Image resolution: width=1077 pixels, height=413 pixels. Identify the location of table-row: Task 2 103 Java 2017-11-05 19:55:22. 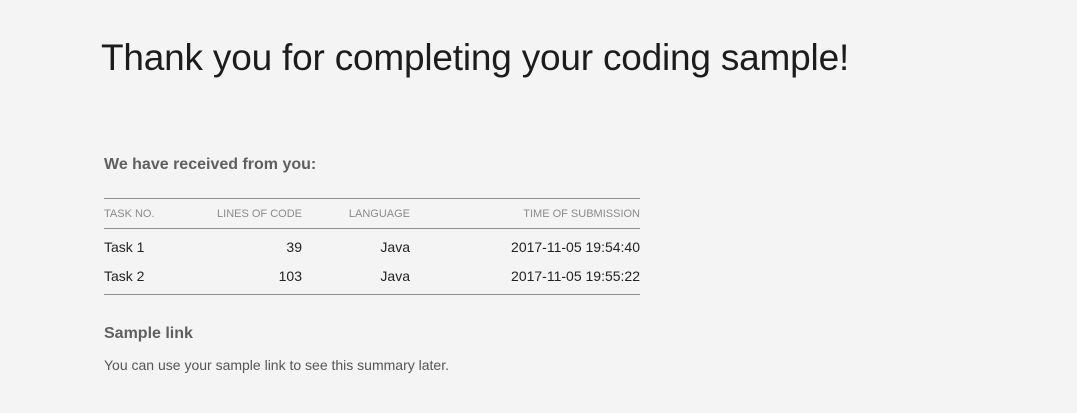
(372, 278).